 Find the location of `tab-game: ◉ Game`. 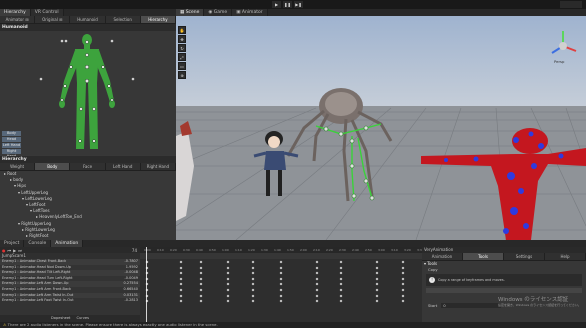

tab-game: ◉ Game is located at coordinates (218, 12).